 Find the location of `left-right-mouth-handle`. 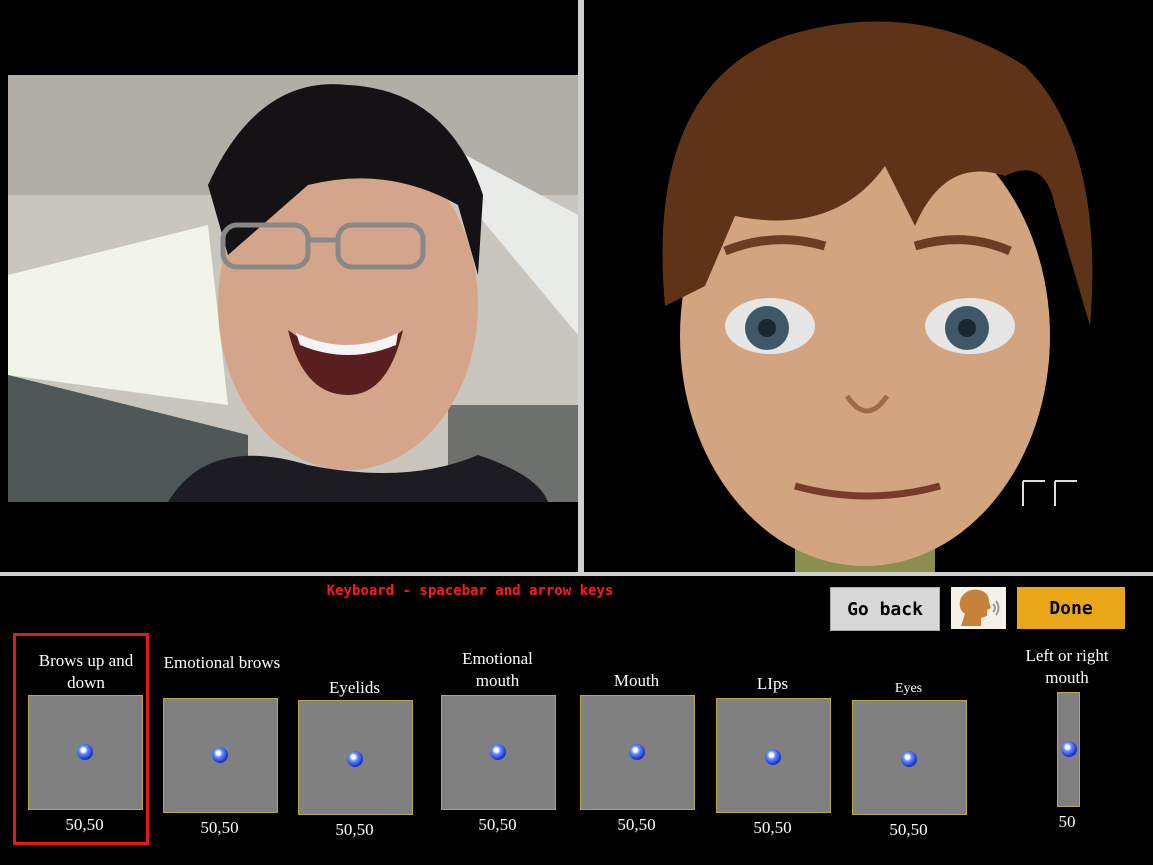

left-right-mouth-handle is located at coordinates (1069, 749).